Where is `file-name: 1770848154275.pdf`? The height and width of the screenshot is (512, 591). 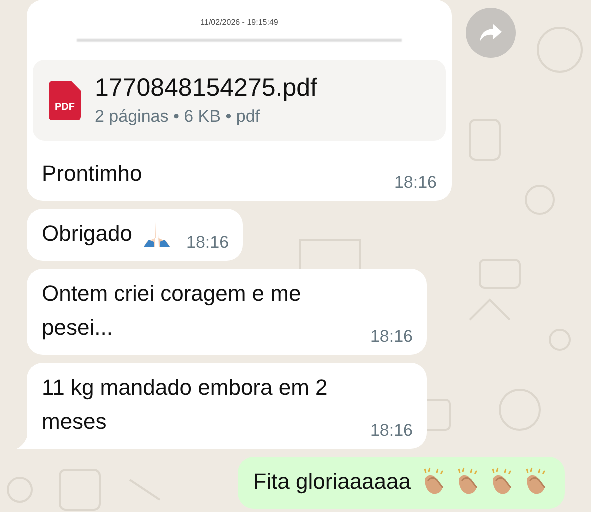
file-name: 1770848154275.pdf is located at coordinates (206, 88).